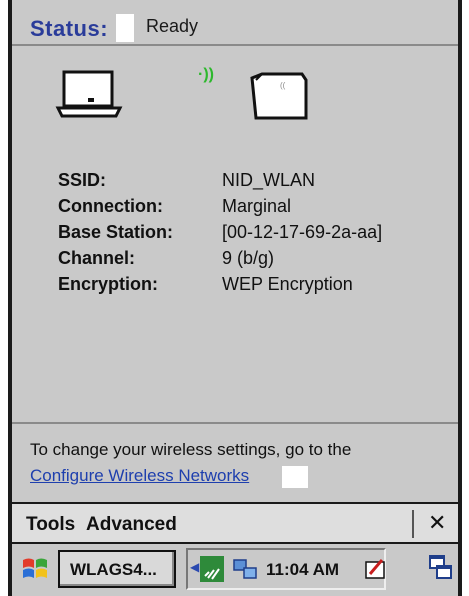 This screenshot has width=469, height=596. What do you see at coordinates (279, 96) in the screenshot?
I see `access-point-icon: ((` at bounding box center [279, 96].